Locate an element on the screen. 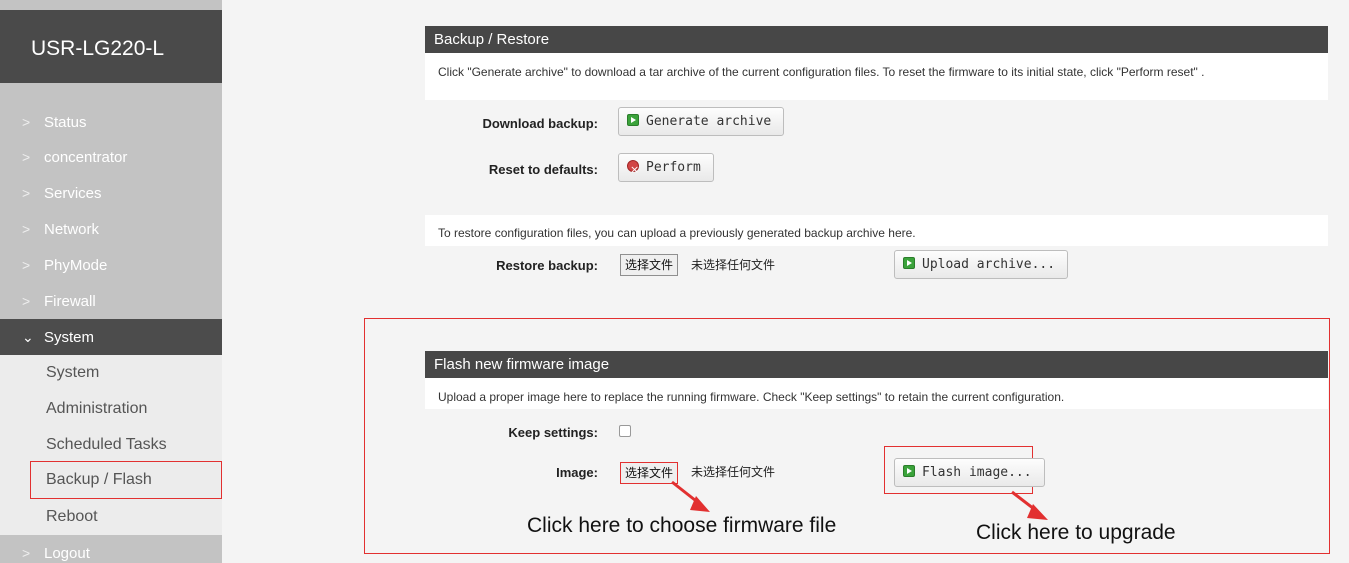 The width and height of the screenshot is (1349, 563). flash-section-title: Flash new firmware image is located at coordinates (876, 364).